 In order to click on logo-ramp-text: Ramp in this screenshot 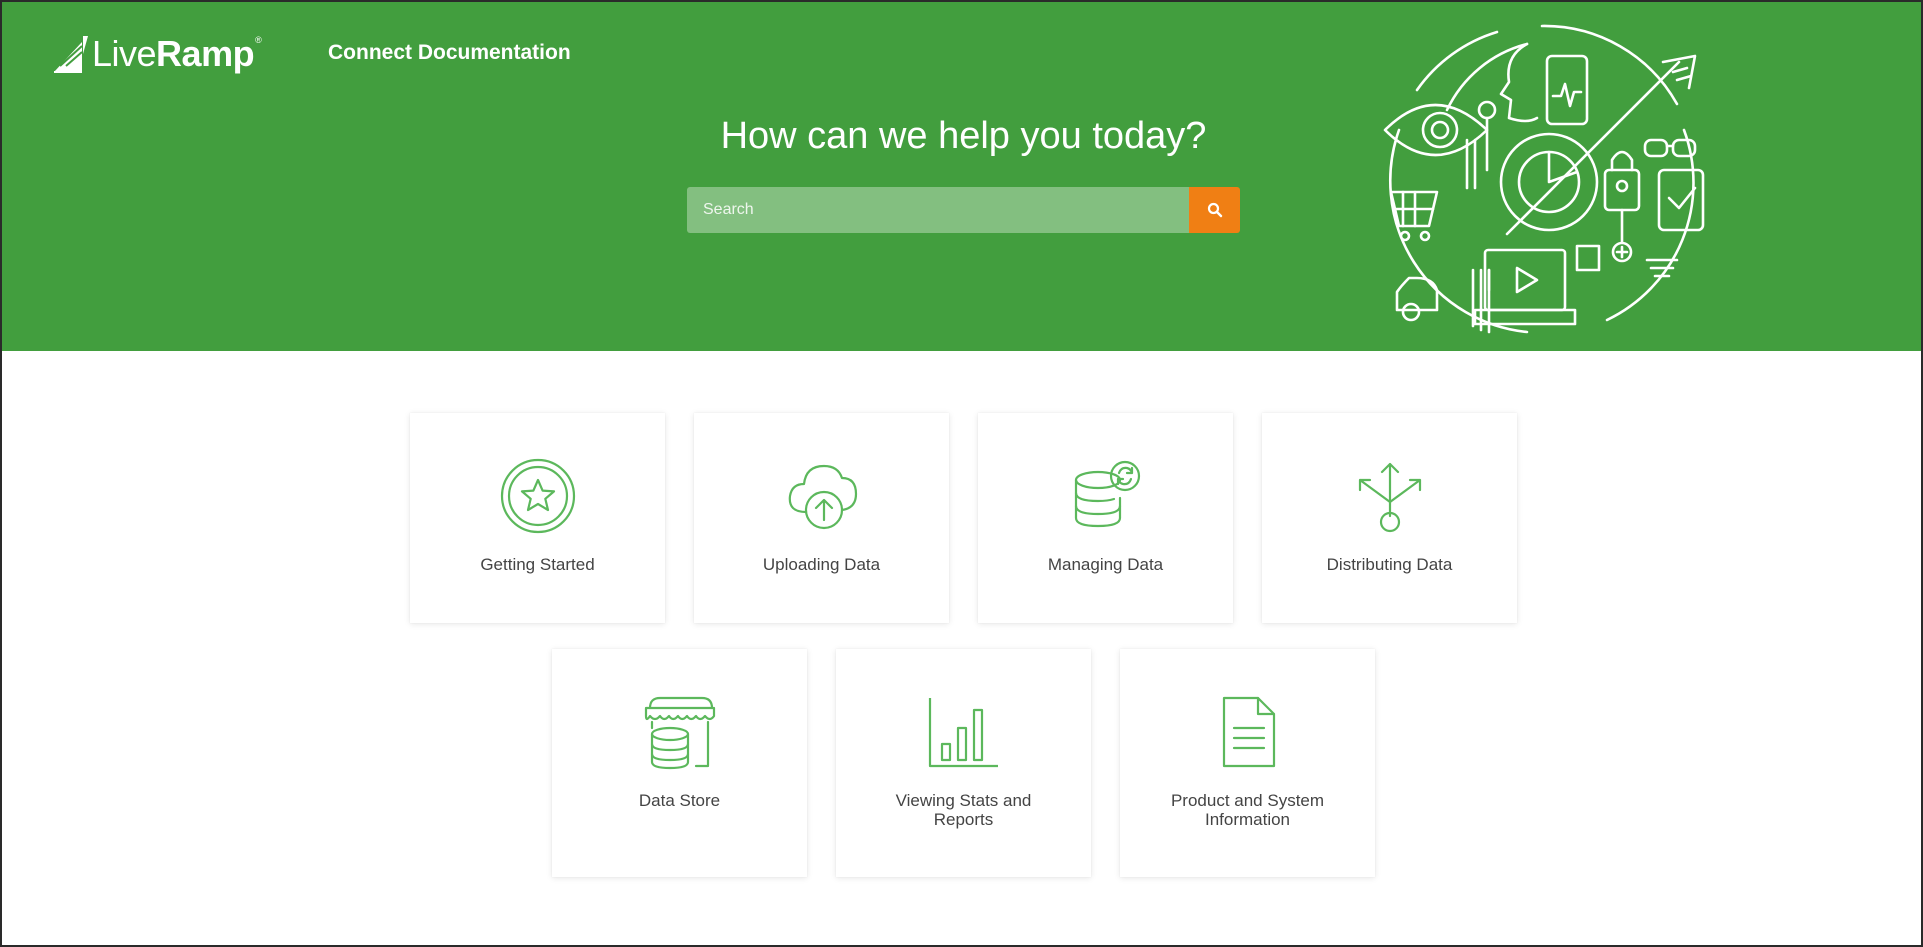, I will do `click(205, 53)`.